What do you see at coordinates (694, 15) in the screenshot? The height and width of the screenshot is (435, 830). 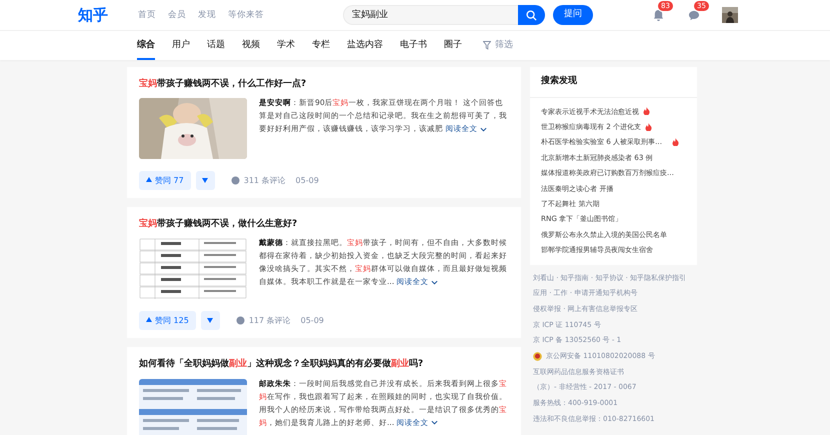 I see `chat-icon` at bounding box center [694, 15].